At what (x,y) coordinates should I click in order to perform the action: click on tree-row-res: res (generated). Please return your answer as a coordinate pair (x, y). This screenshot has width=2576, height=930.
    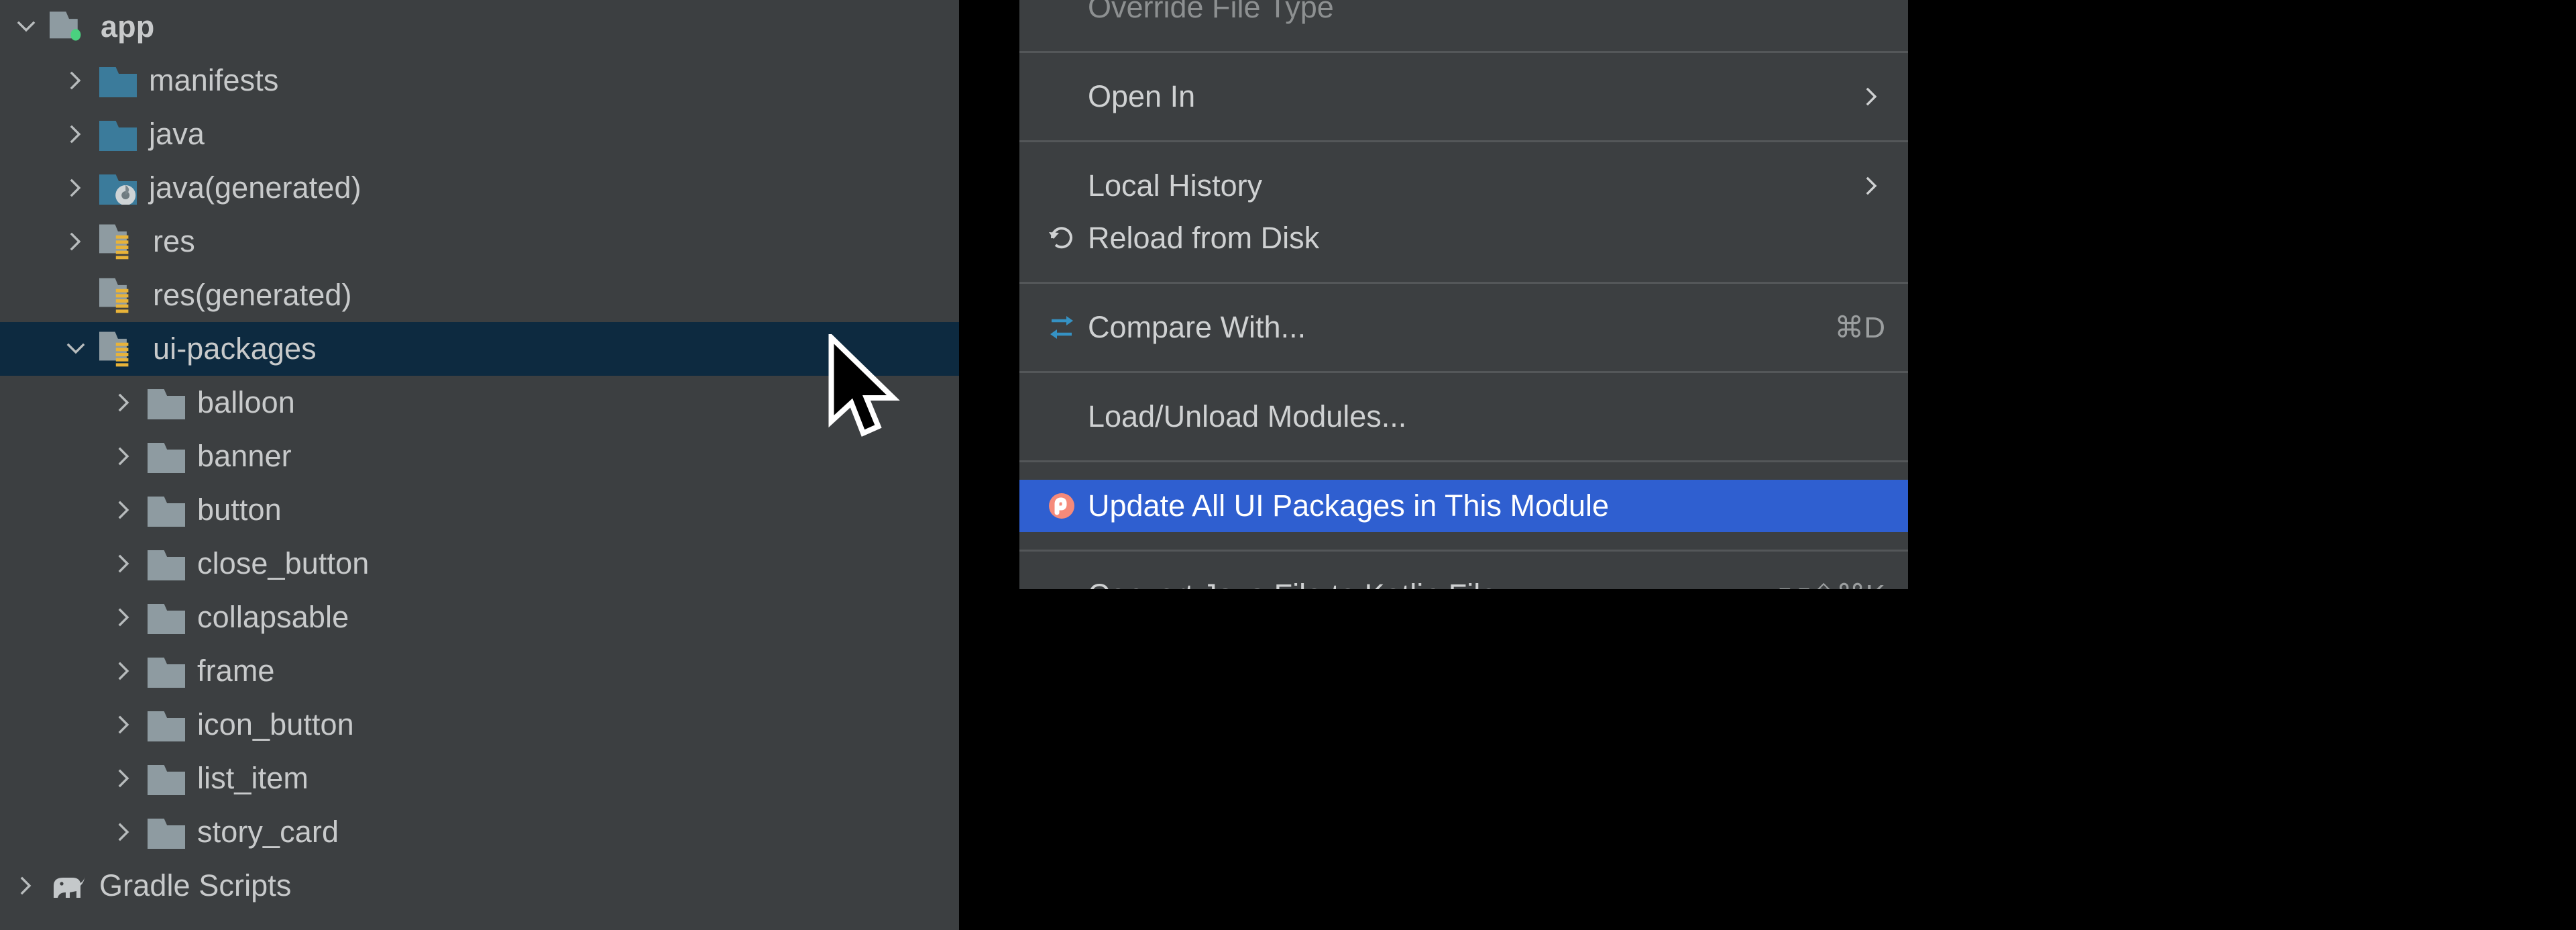
    Looking at the image, I should click on (479, 295).